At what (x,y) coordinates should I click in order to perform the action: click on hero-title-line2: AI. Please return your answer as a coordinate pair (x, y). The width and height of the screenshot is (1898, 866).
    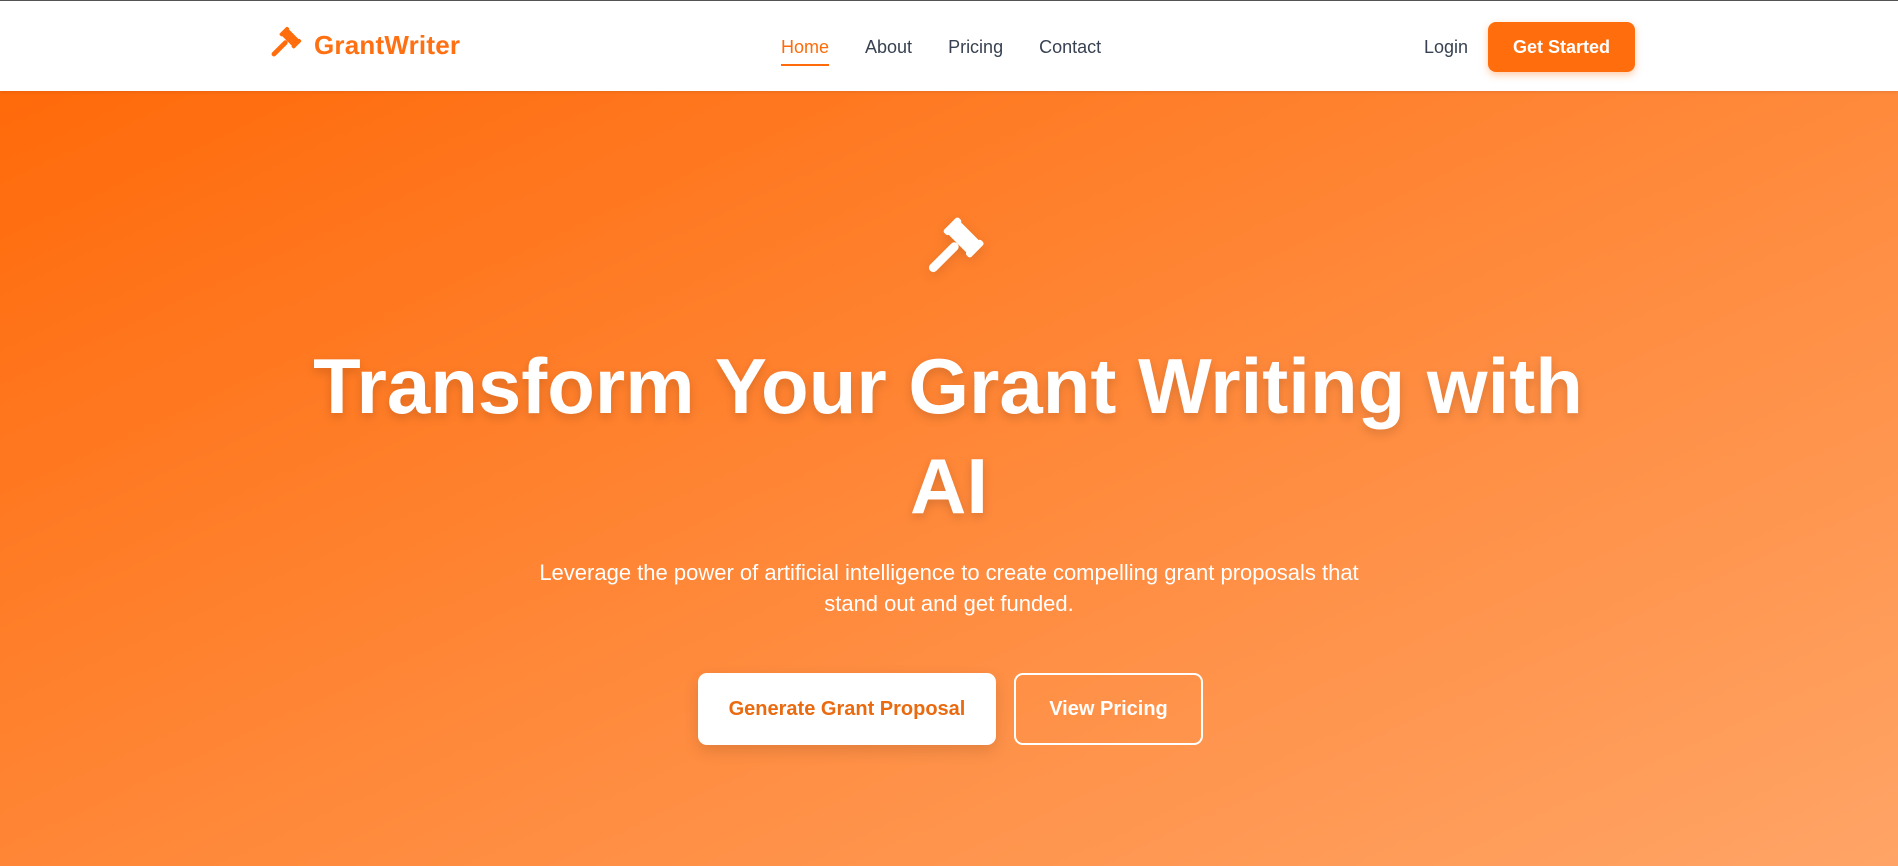
    Looking at the image, I should click on (949, 486).